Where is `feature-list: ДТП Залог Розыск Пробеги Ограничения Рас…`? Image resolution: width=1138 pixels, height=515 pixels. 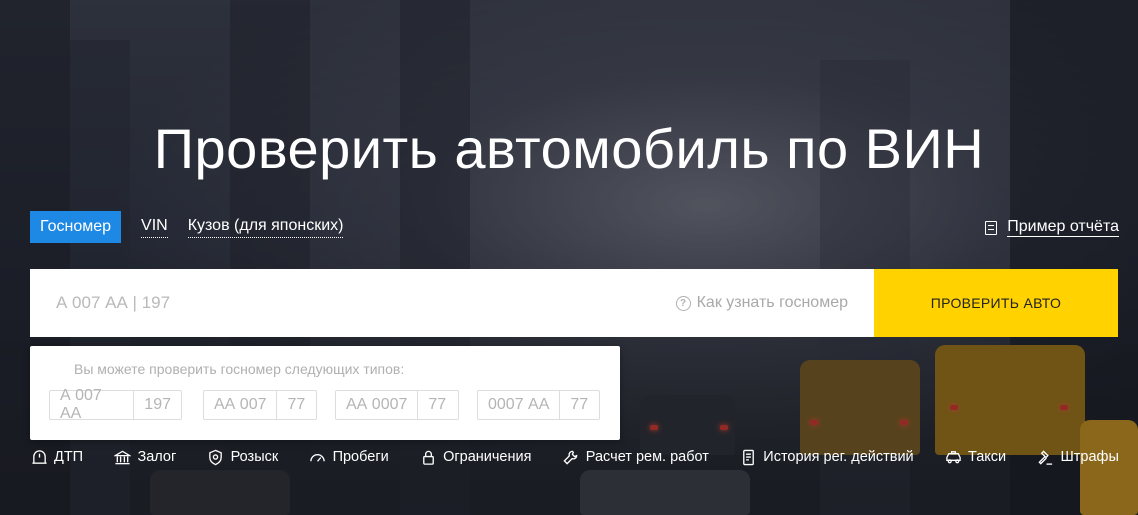 feature-list: ДТП Залог Розыск Пробеги Ограничения Рас… is located at coordinates (574, 457).